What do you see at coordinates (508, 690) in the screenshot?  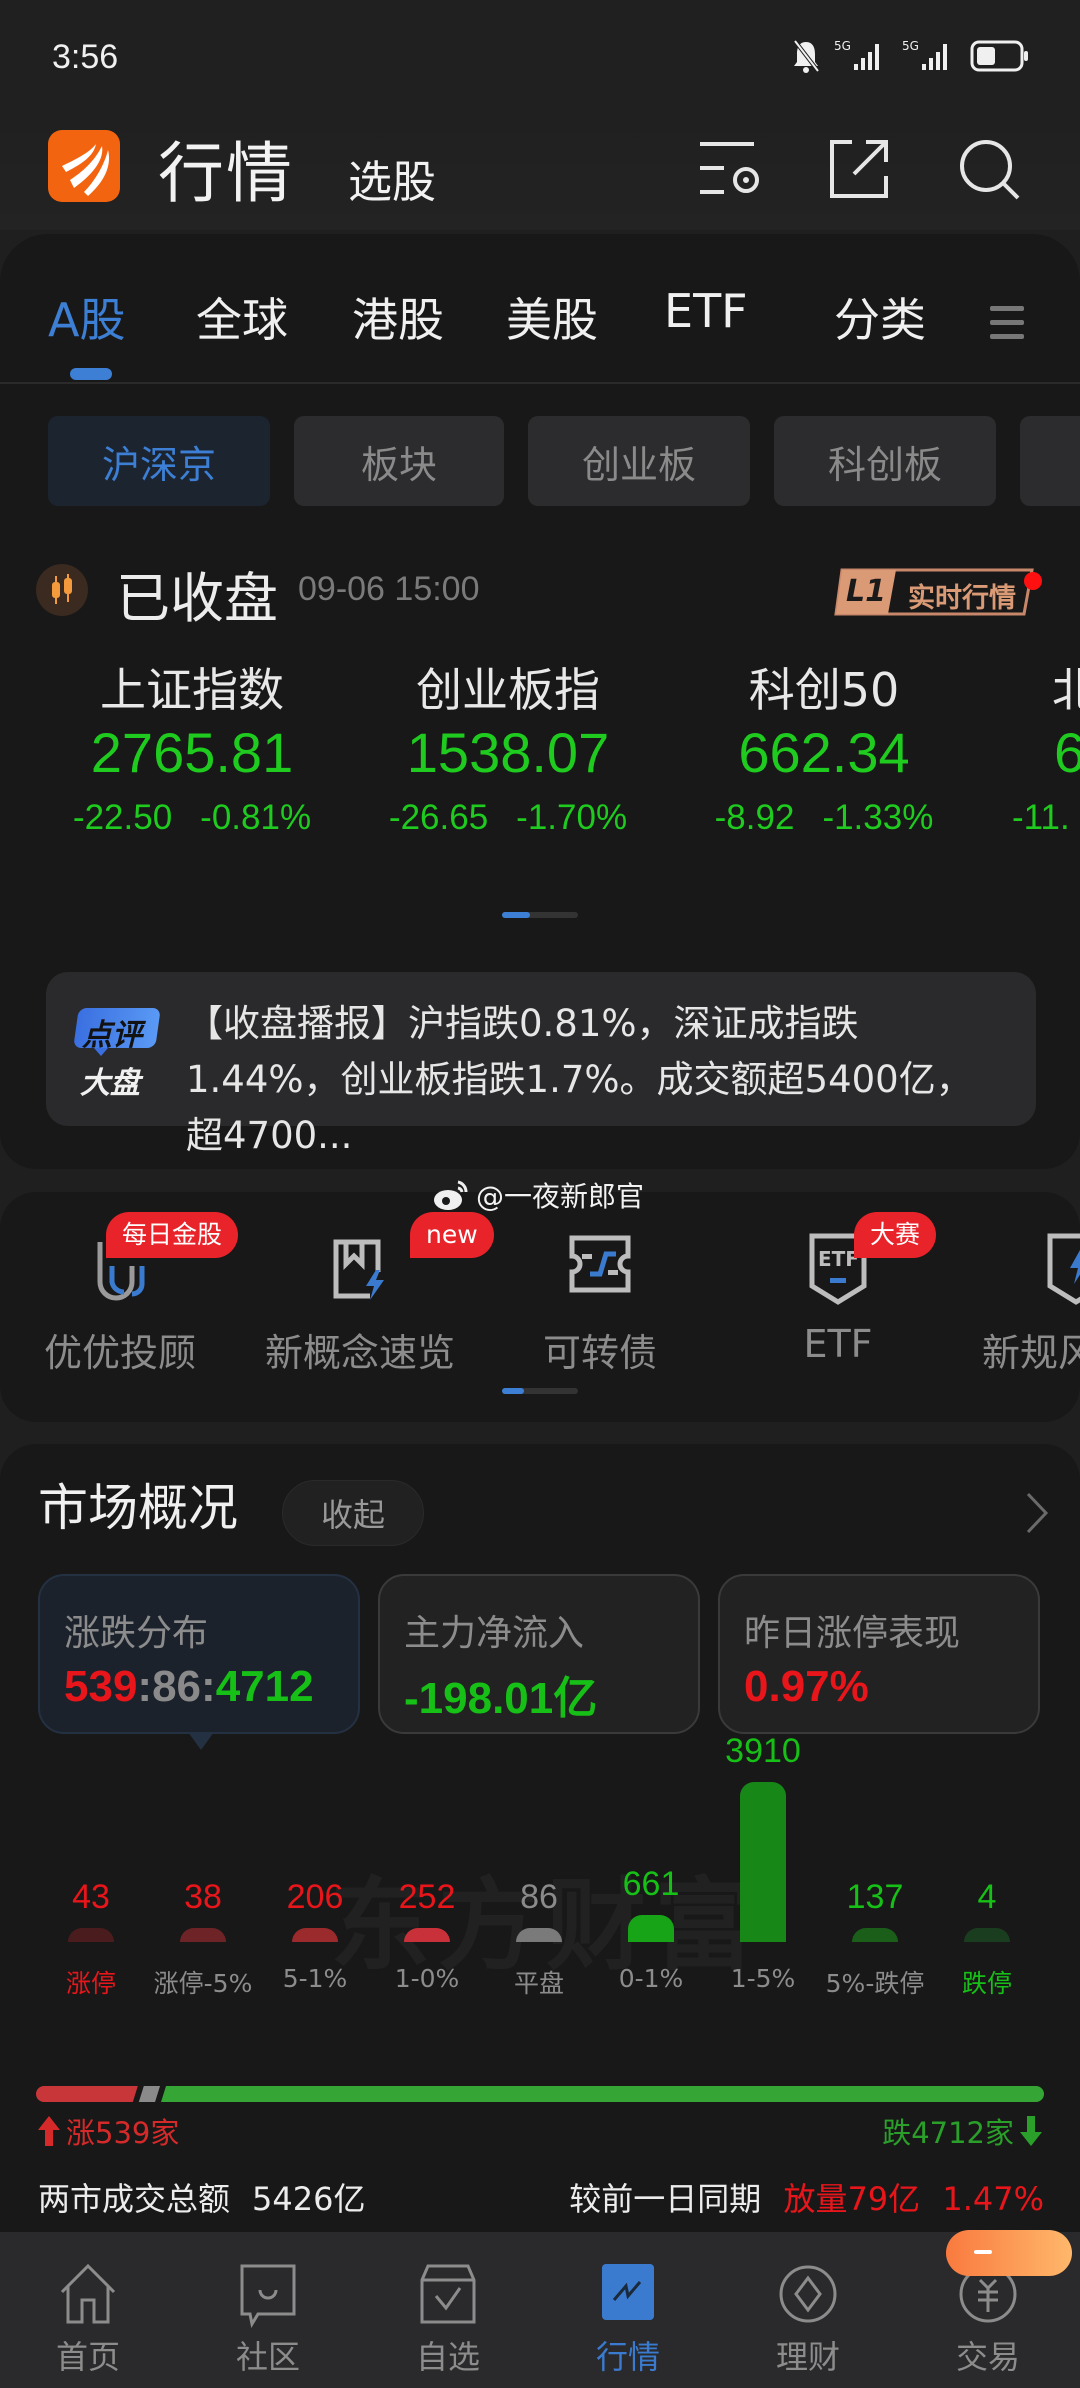 I see `index-name: 创业板指` at bounding box center [508, 690].